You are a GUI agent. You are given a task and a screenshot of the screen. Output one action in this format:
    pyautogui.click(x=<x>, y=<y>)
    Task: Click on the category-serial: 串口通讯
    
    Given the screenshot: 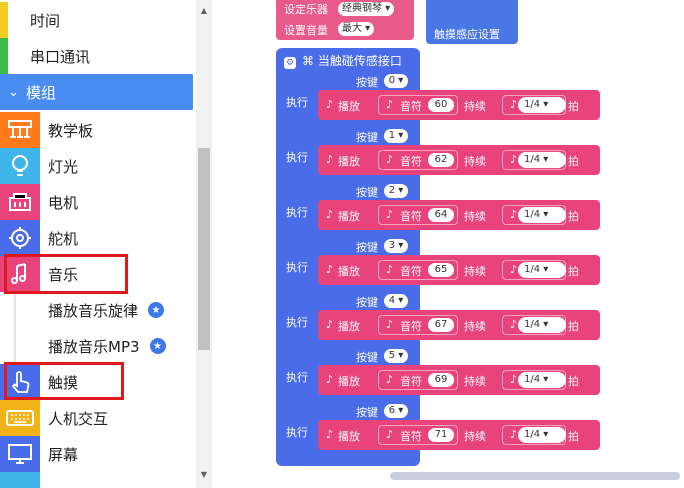 What is the action you would take?
    pyautogui.click(x=98, y=56)
    